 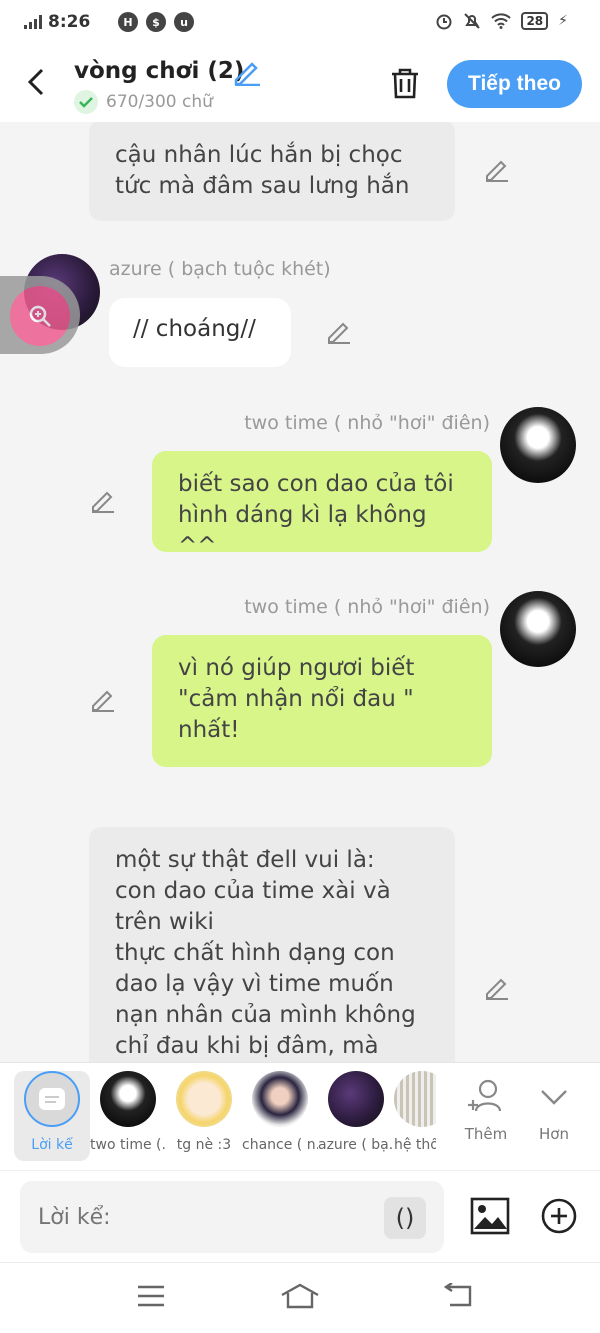 I want to click on character-narration: Lời kể, so click(x=52, y=1116).